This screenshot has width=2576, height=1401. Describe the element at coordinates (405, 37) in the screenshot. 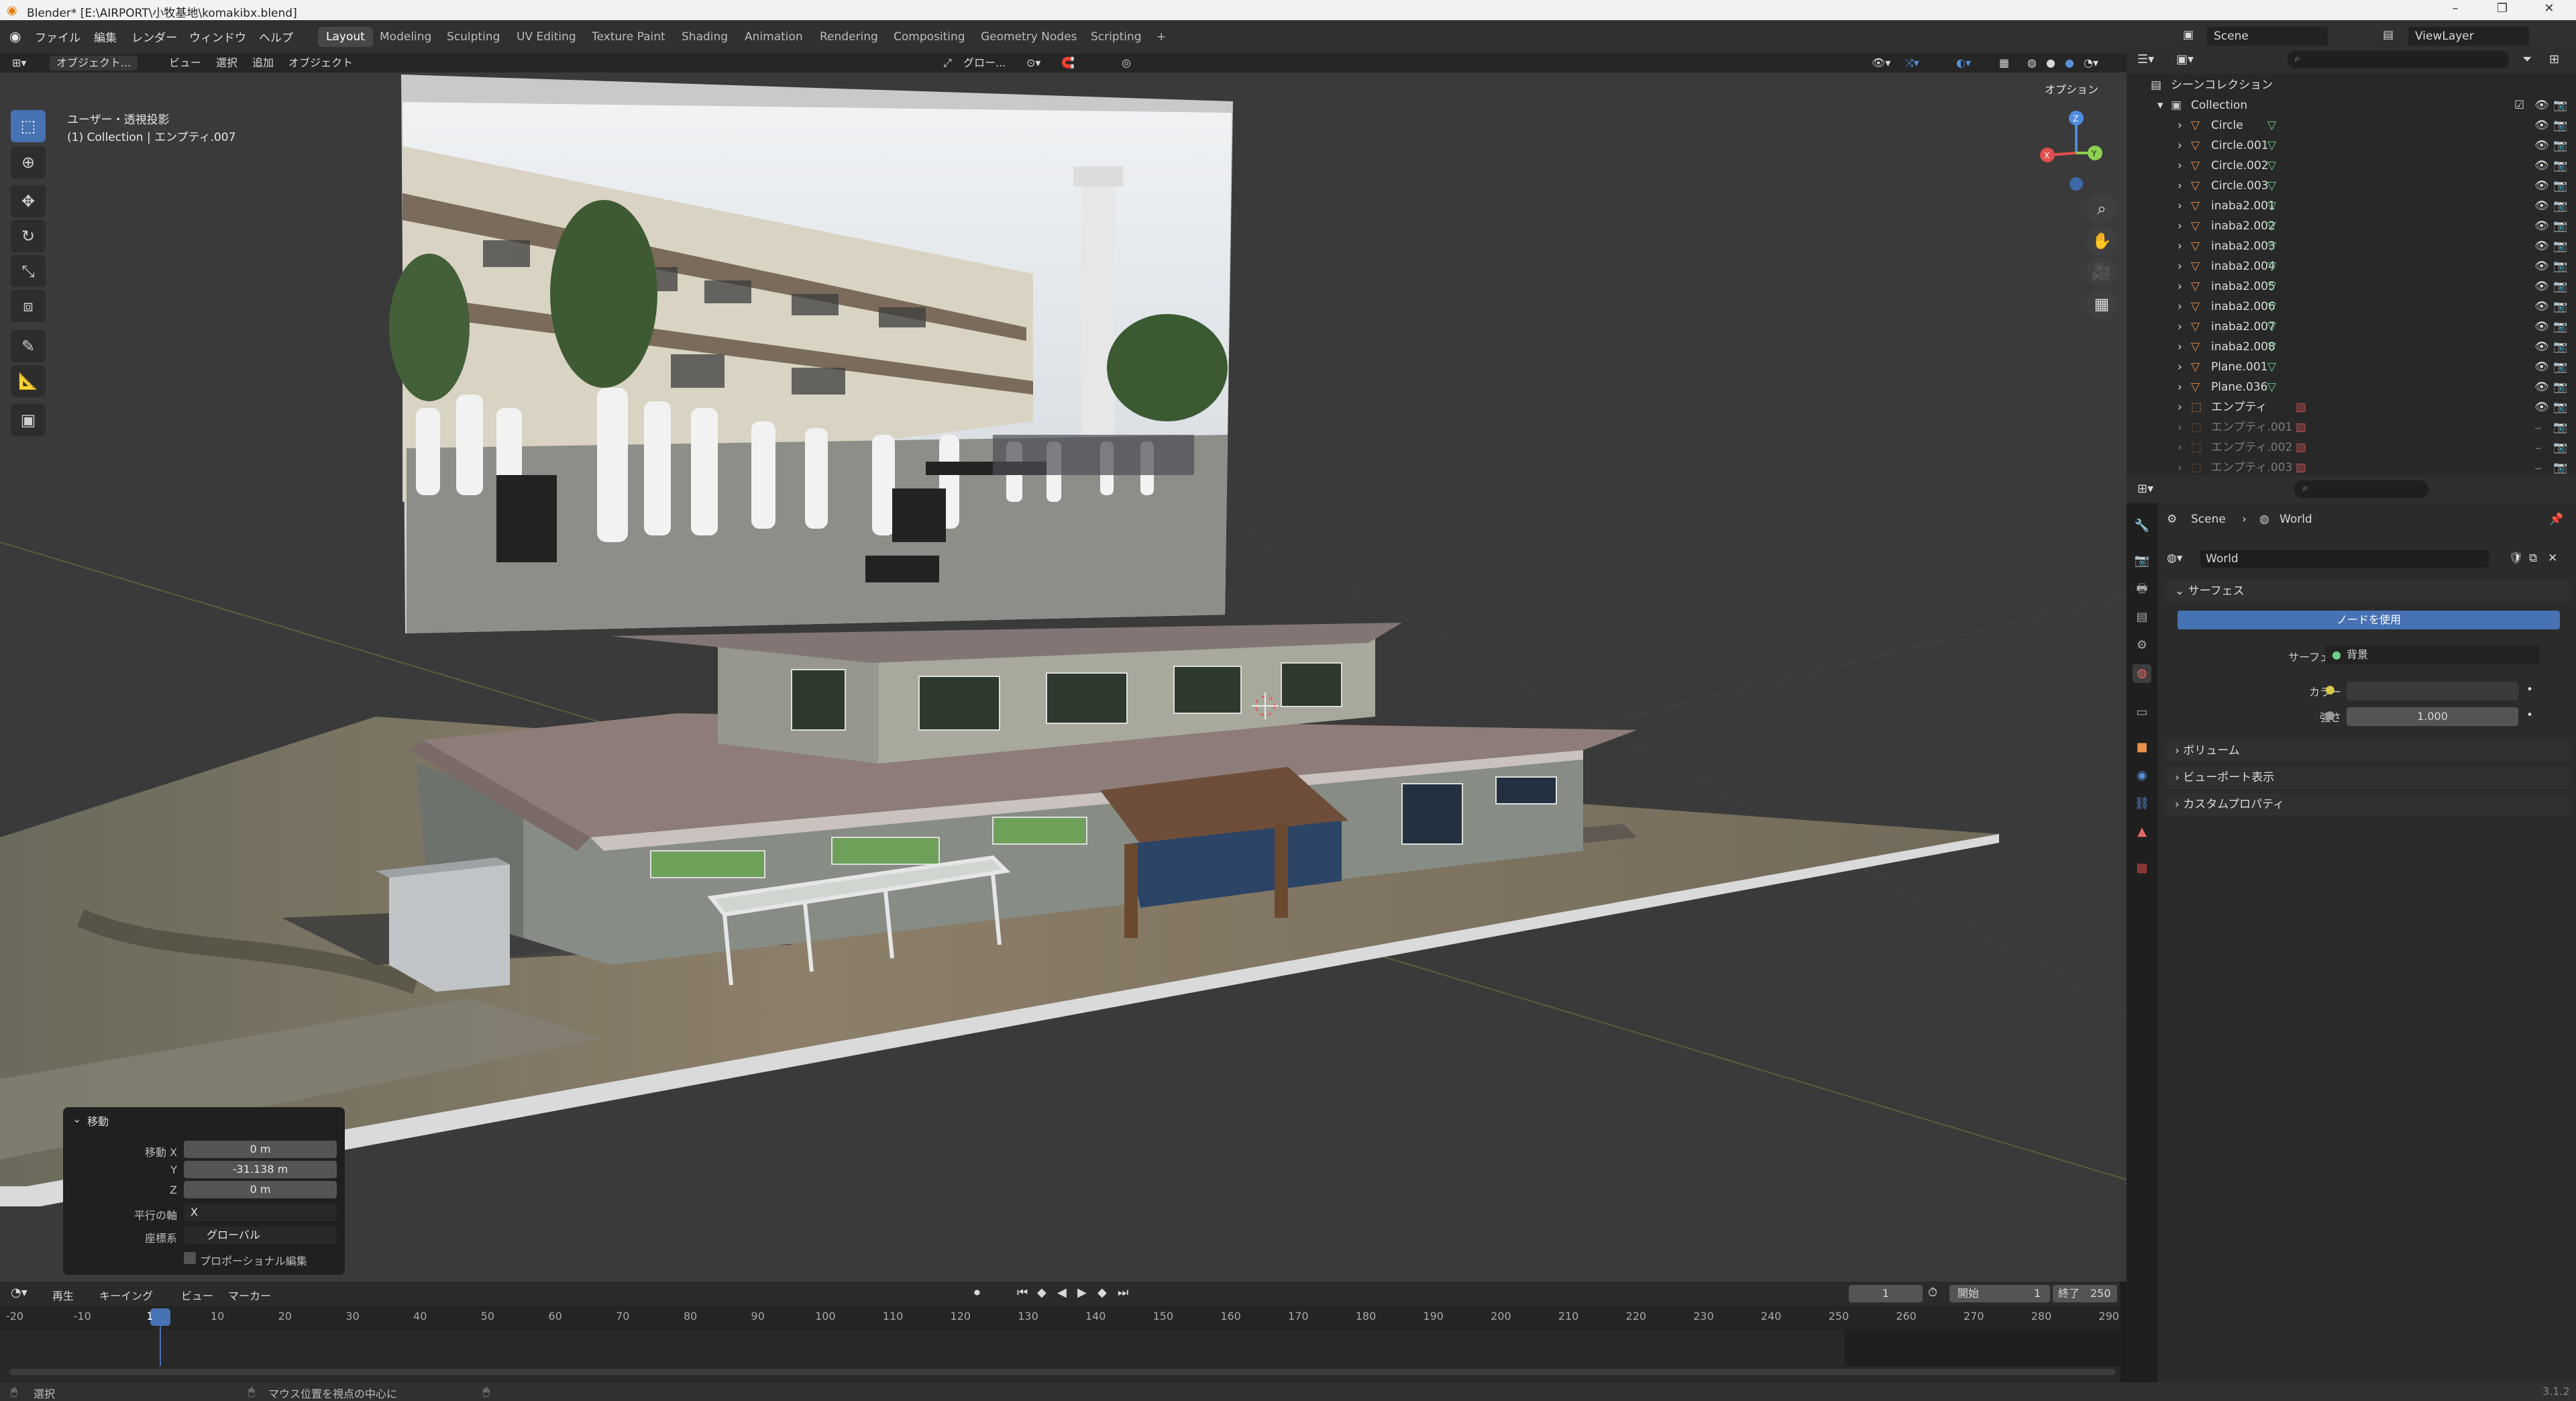

I see `tab-modeling: Modeling` at that location.